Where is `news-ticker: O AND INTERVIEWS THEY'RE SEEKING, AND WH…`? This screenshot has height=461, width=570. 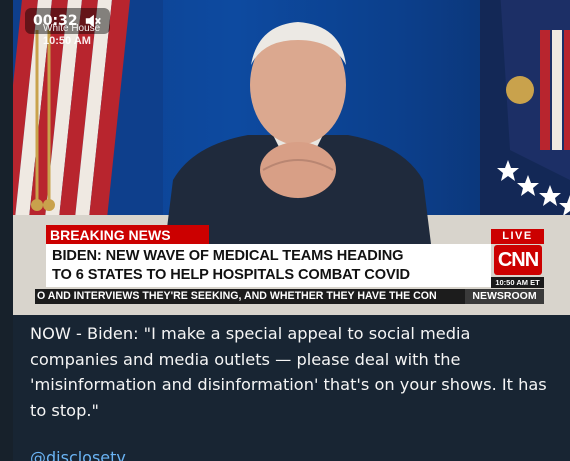 news-ticker: O AND INTERVIEWS THEY'RE SEEKING, AND WH… is located at coordinates (250, 296).